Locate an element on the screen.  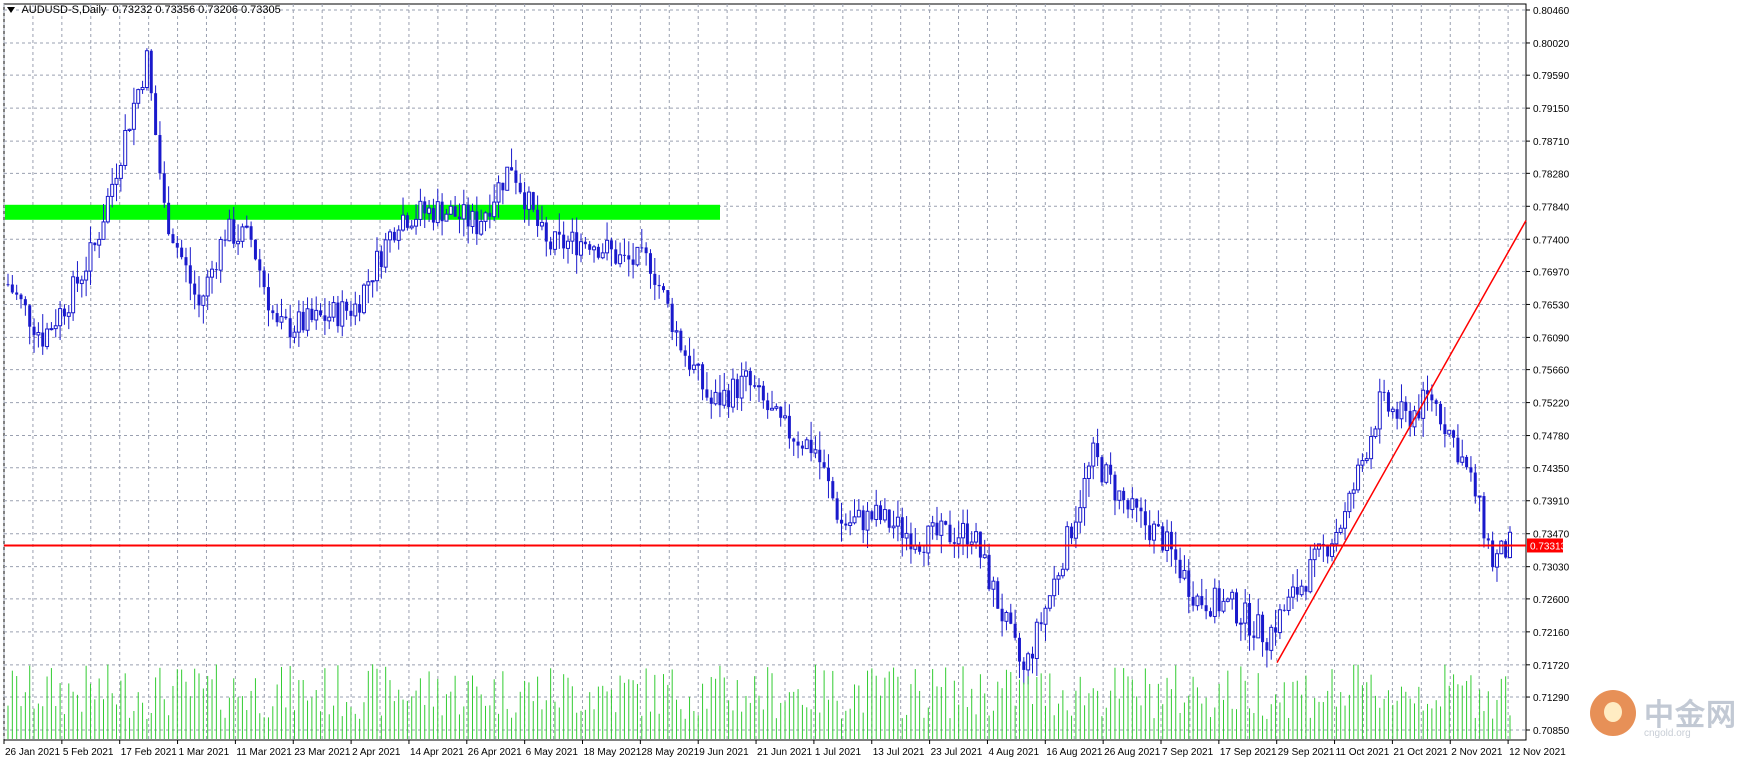
price-label: 0.71290 is located at coordinates (1551, 698).